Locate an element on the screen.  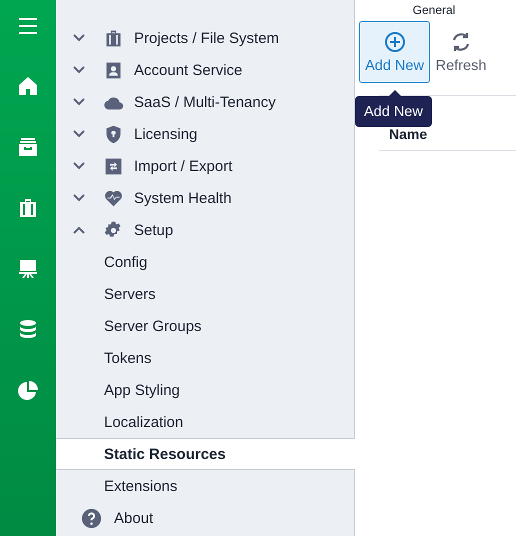
nav-group-label: SaaS / Multi-Tenancy is located at coordinates (205, 102).